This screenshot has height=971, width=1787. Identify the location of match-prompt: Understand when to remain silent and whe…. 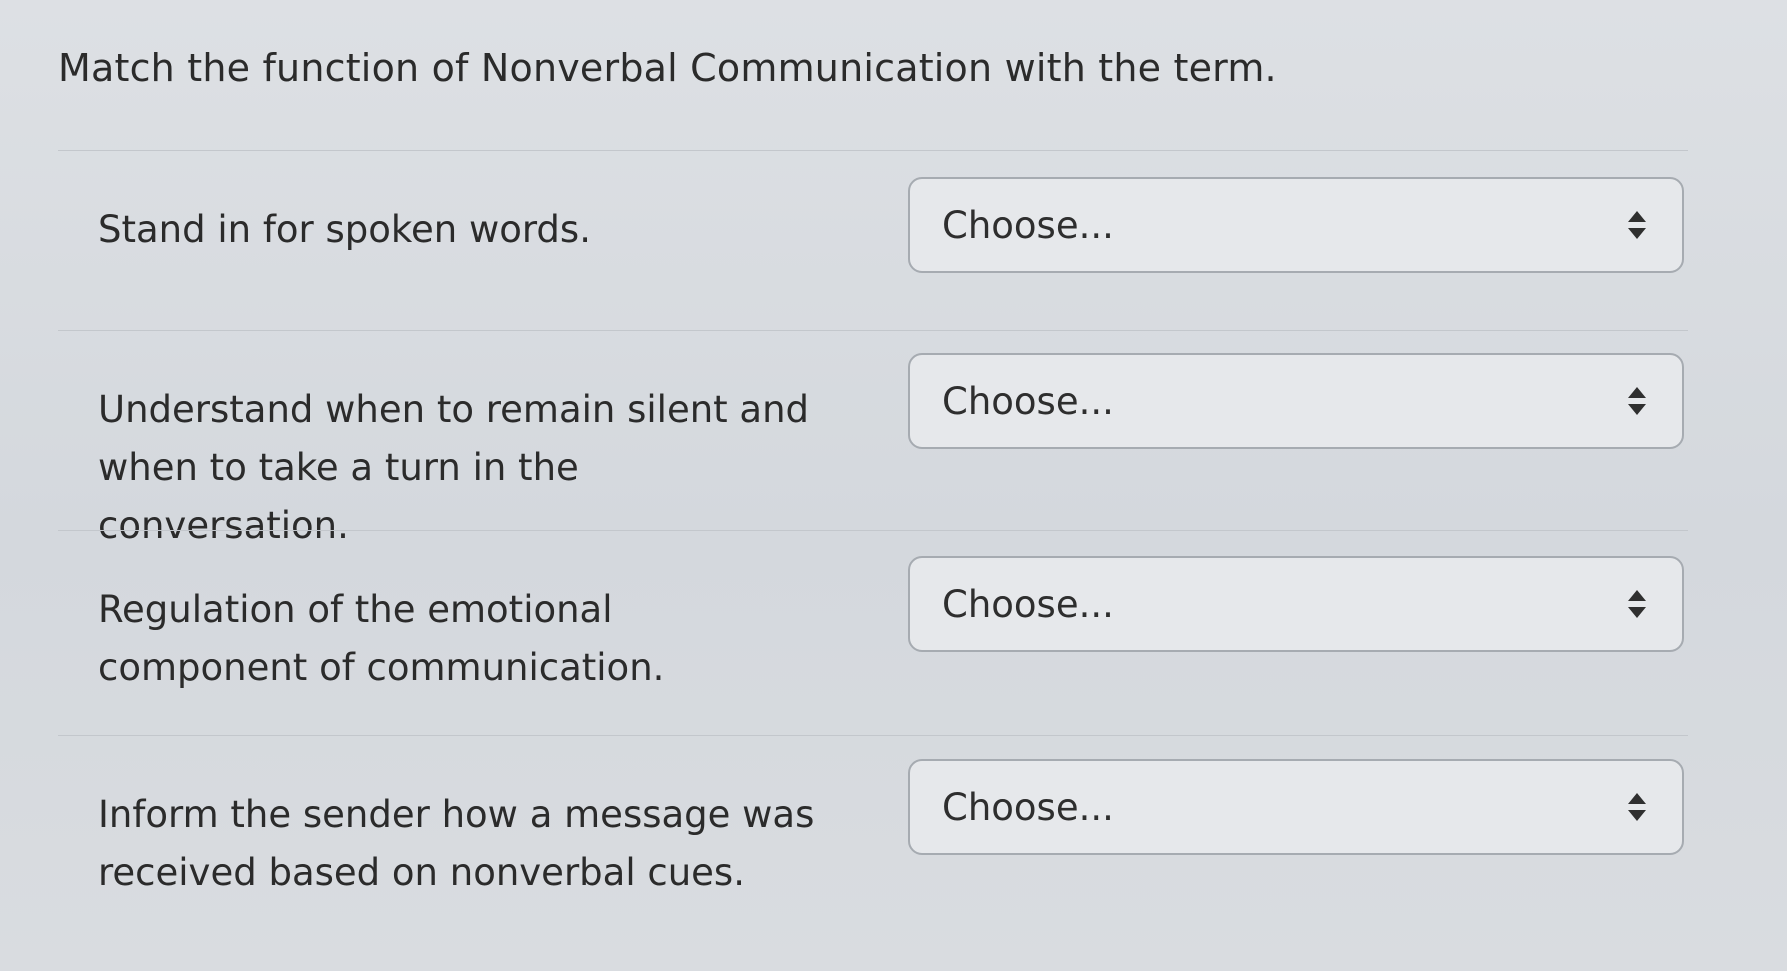
(454, 467).